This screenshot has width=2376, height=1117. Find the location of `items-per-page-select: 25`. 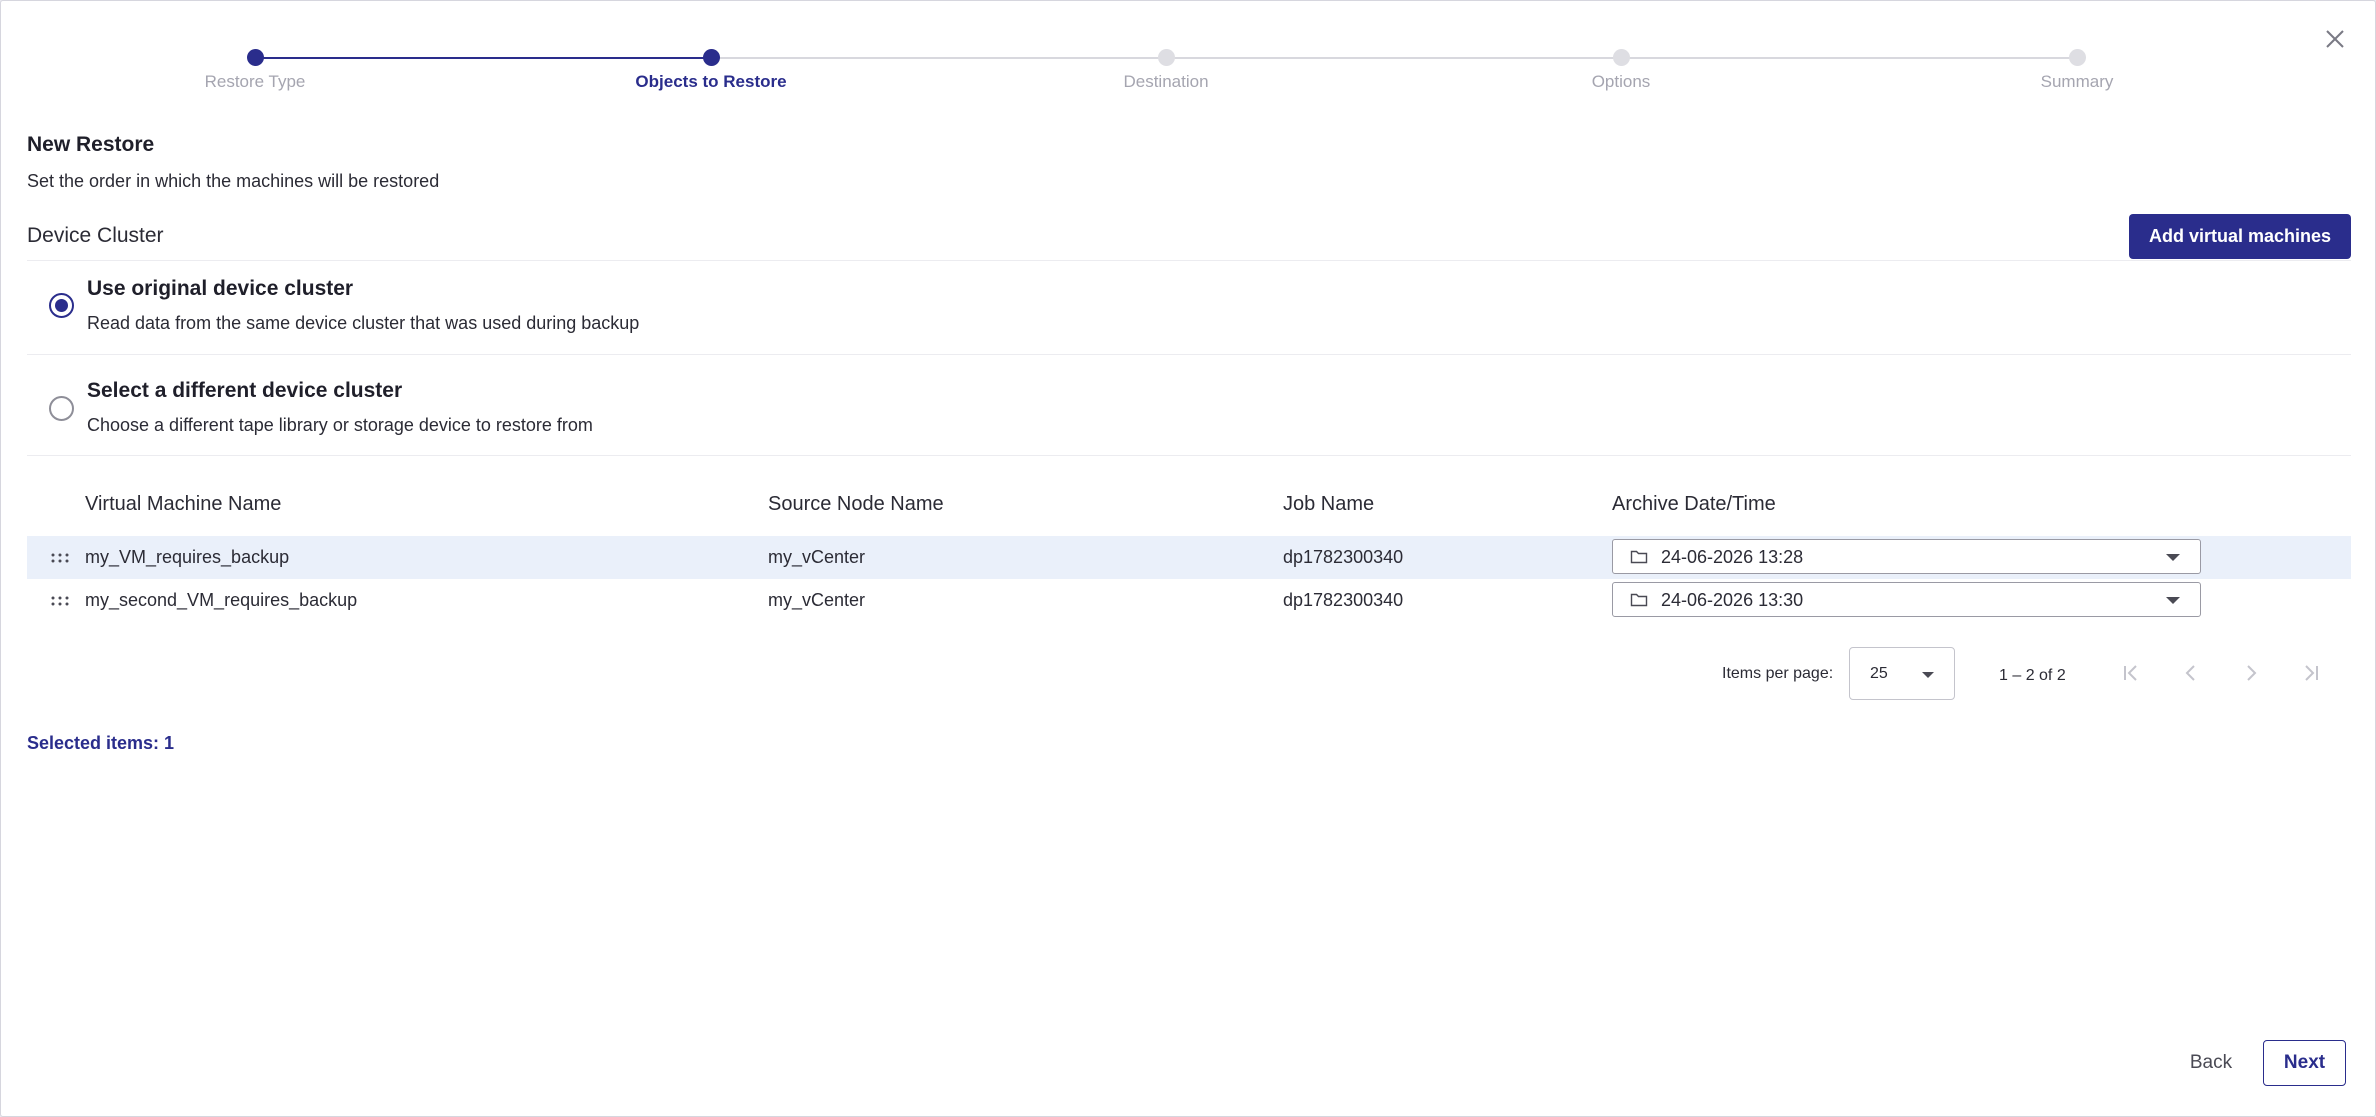

items-per-page-select: 25 is located at coordinates (1902, 673).